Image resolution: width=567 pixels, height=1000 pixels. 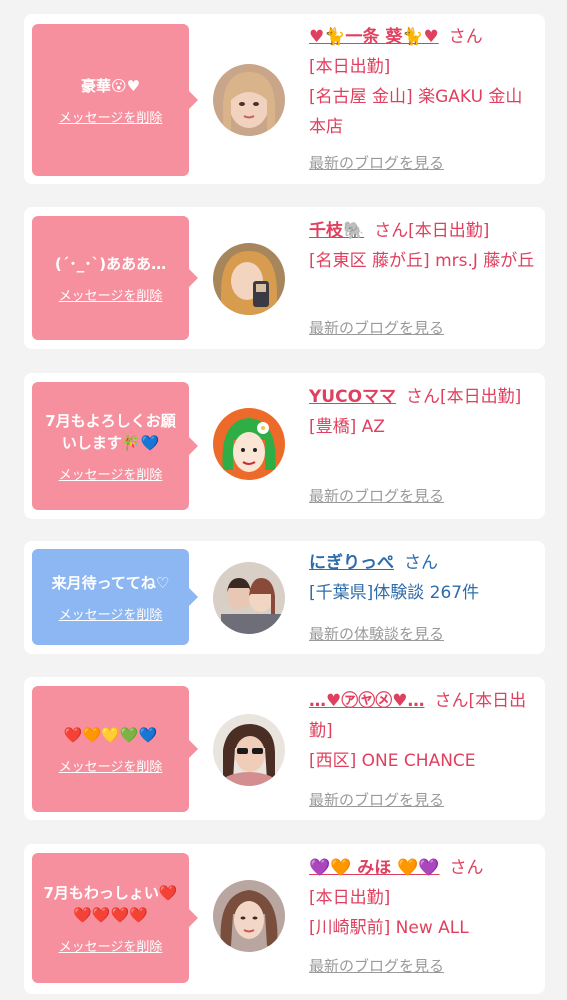 What do you see at coordinates (424, 731) in the screenshot?
I see `profile-info: …♥㋐㋳㋱♥… さん[本日出勤] [西区] ONE CHANCE` at bounding box center [424, 731].